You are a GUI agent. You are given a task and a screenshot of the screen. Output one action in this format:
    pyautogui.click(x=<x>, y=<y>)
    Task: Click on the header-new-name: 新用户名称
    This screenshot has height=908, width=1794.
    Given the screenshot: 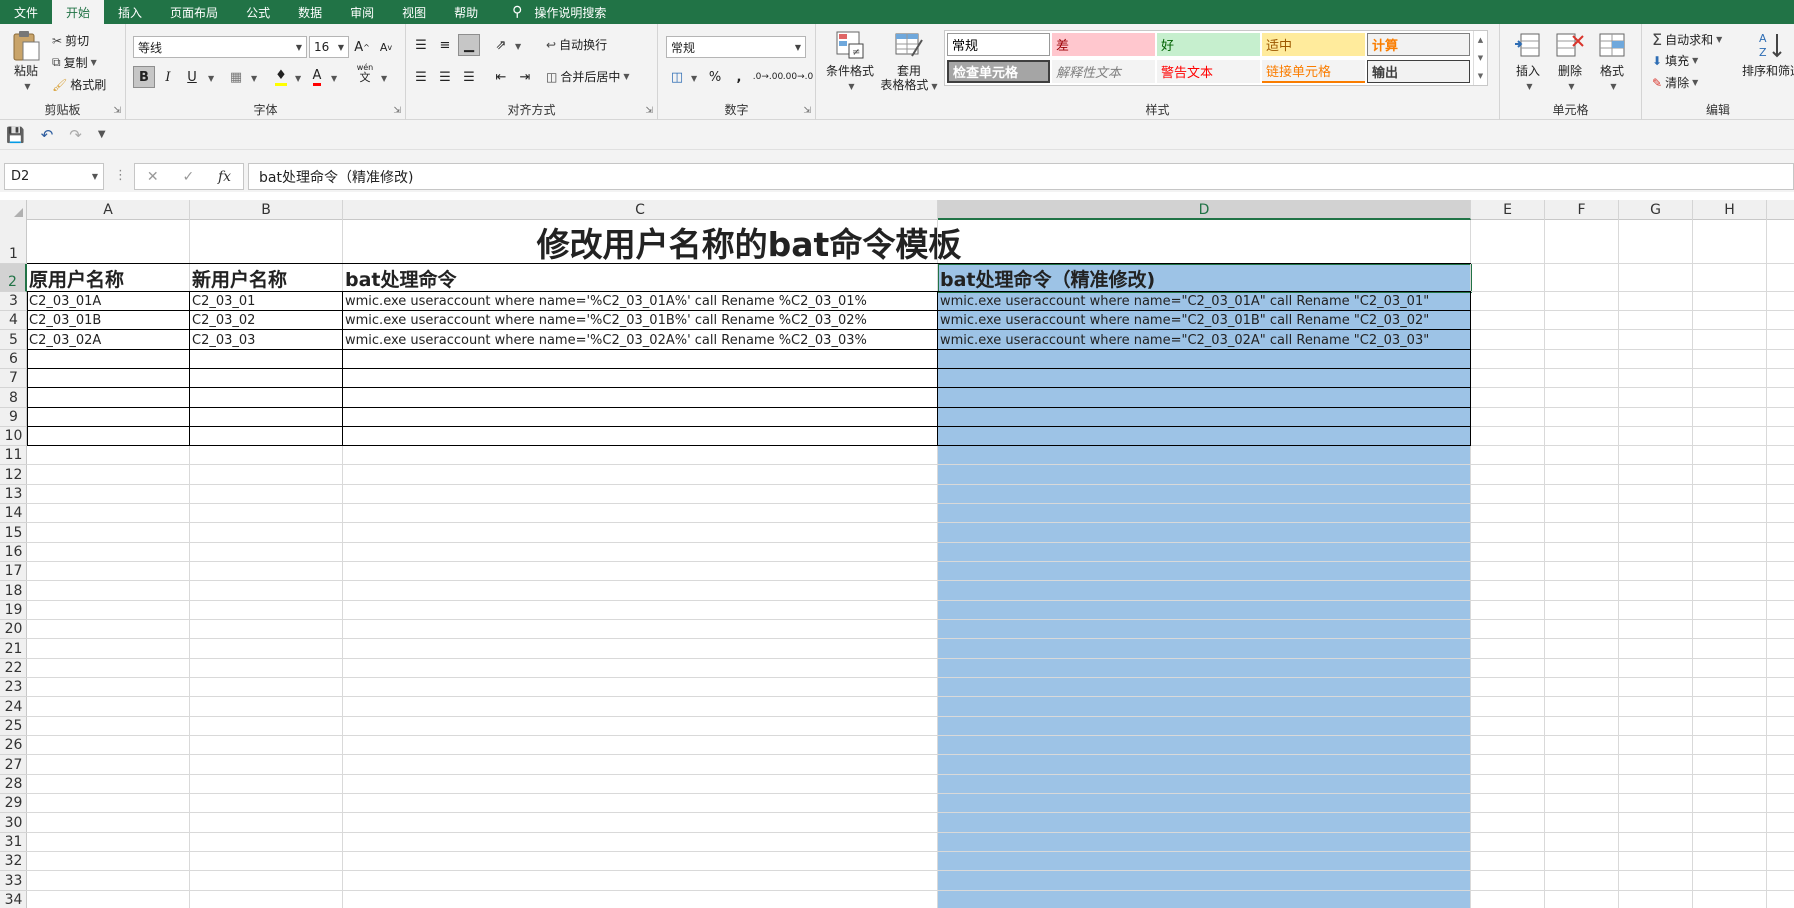 What is the action you would take?
    pyautogui.click(x=266, y=278)
    